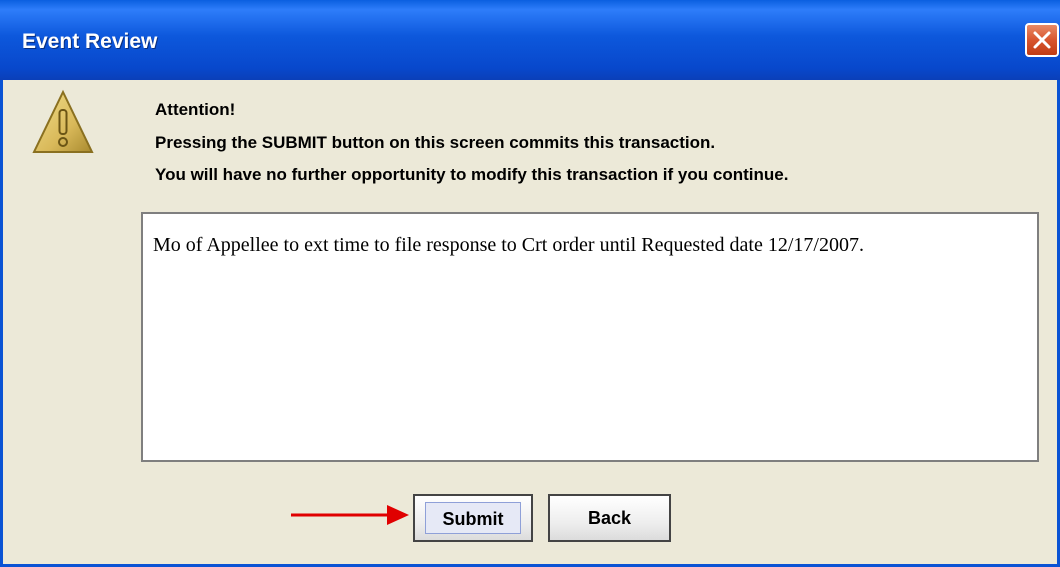 The width and height of the screenshot is (1060, 567). What do you see at coordinates (63, 121) in the screenshot?
I see `warning-icon` at bounding box center [63, 121].